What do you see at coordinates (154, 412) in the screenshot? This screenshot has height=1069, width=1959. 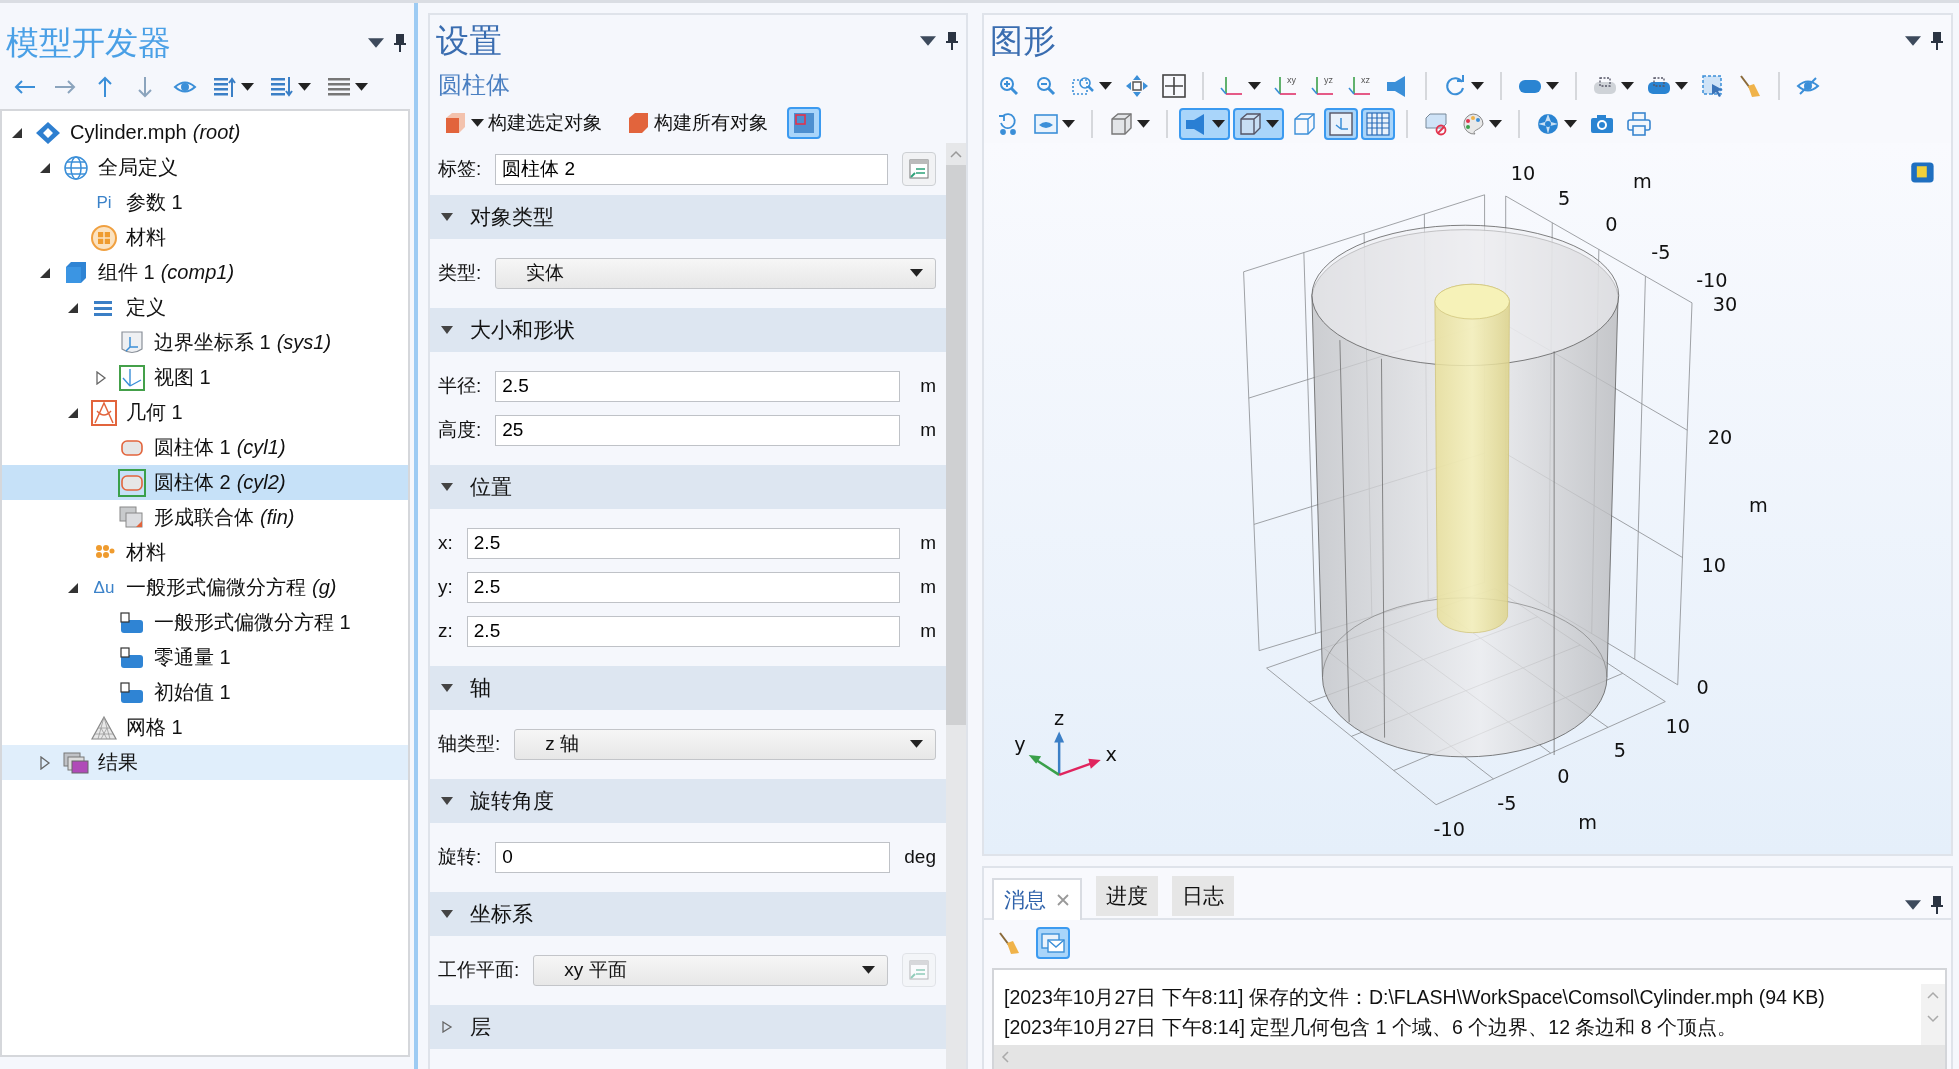 I see `tree-item-label: 几何 1` at bounding box center [154, 412].